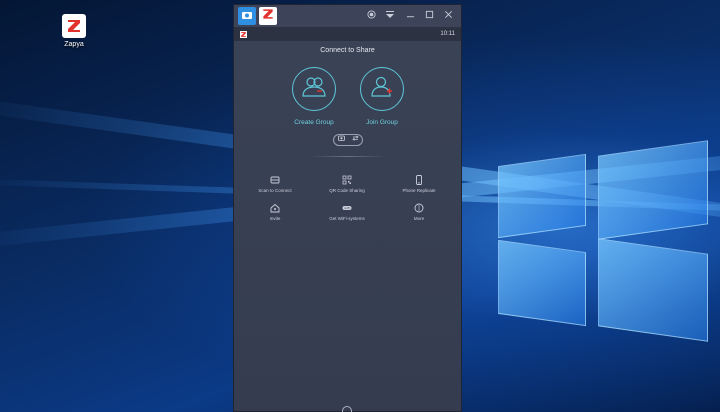  What do you see at coordinates (348, 140) in the screenshot?
I see `connection-mode-toggle` at bounding box center [348, 140].